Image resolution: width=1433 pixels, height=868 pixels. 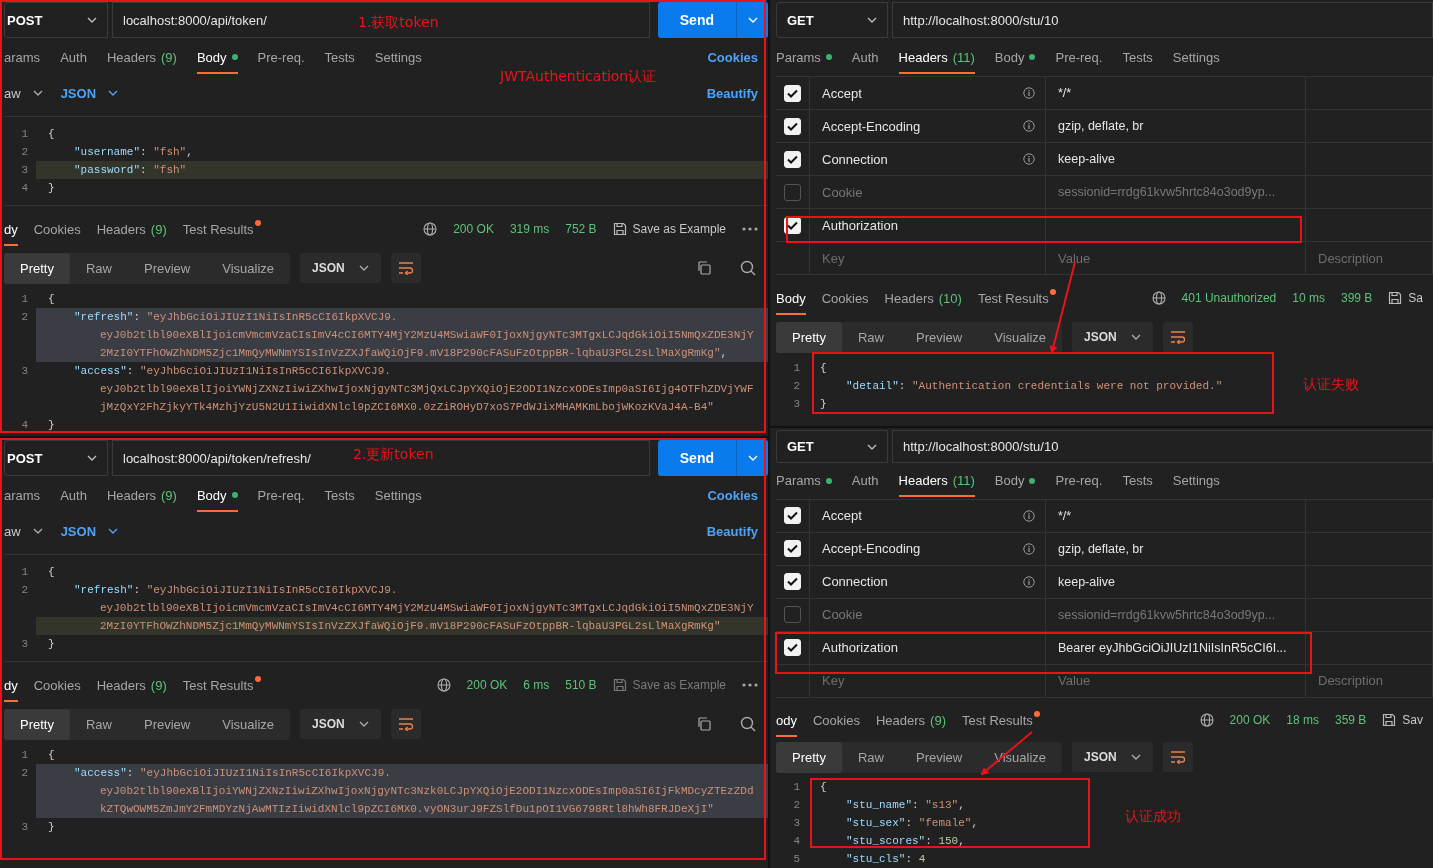 I want to click on info-icon, so click(x=1029, y=159).